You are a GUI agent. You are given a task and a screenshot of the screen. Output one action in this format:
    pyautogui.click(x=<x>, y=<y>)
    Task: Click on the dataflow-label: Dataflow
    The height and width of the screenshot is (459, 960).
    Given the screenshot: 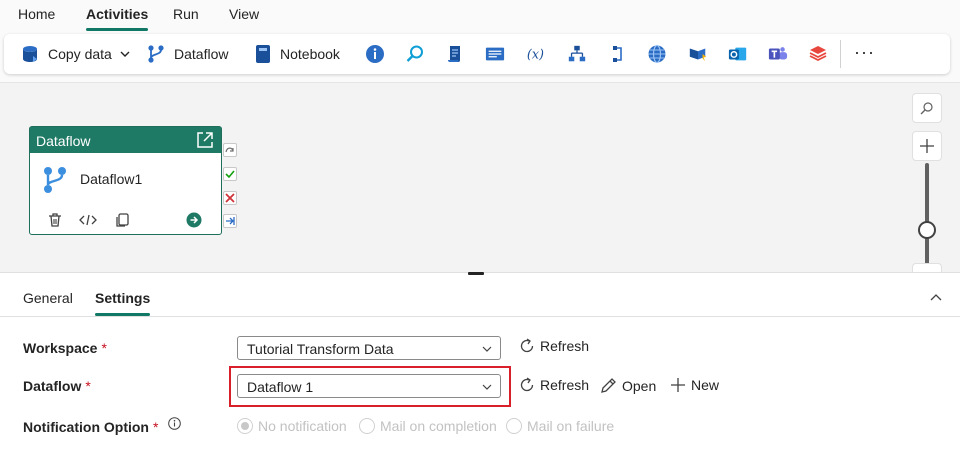 What is the action you would take?
    pyautogui.click(x=201, y=54)
    